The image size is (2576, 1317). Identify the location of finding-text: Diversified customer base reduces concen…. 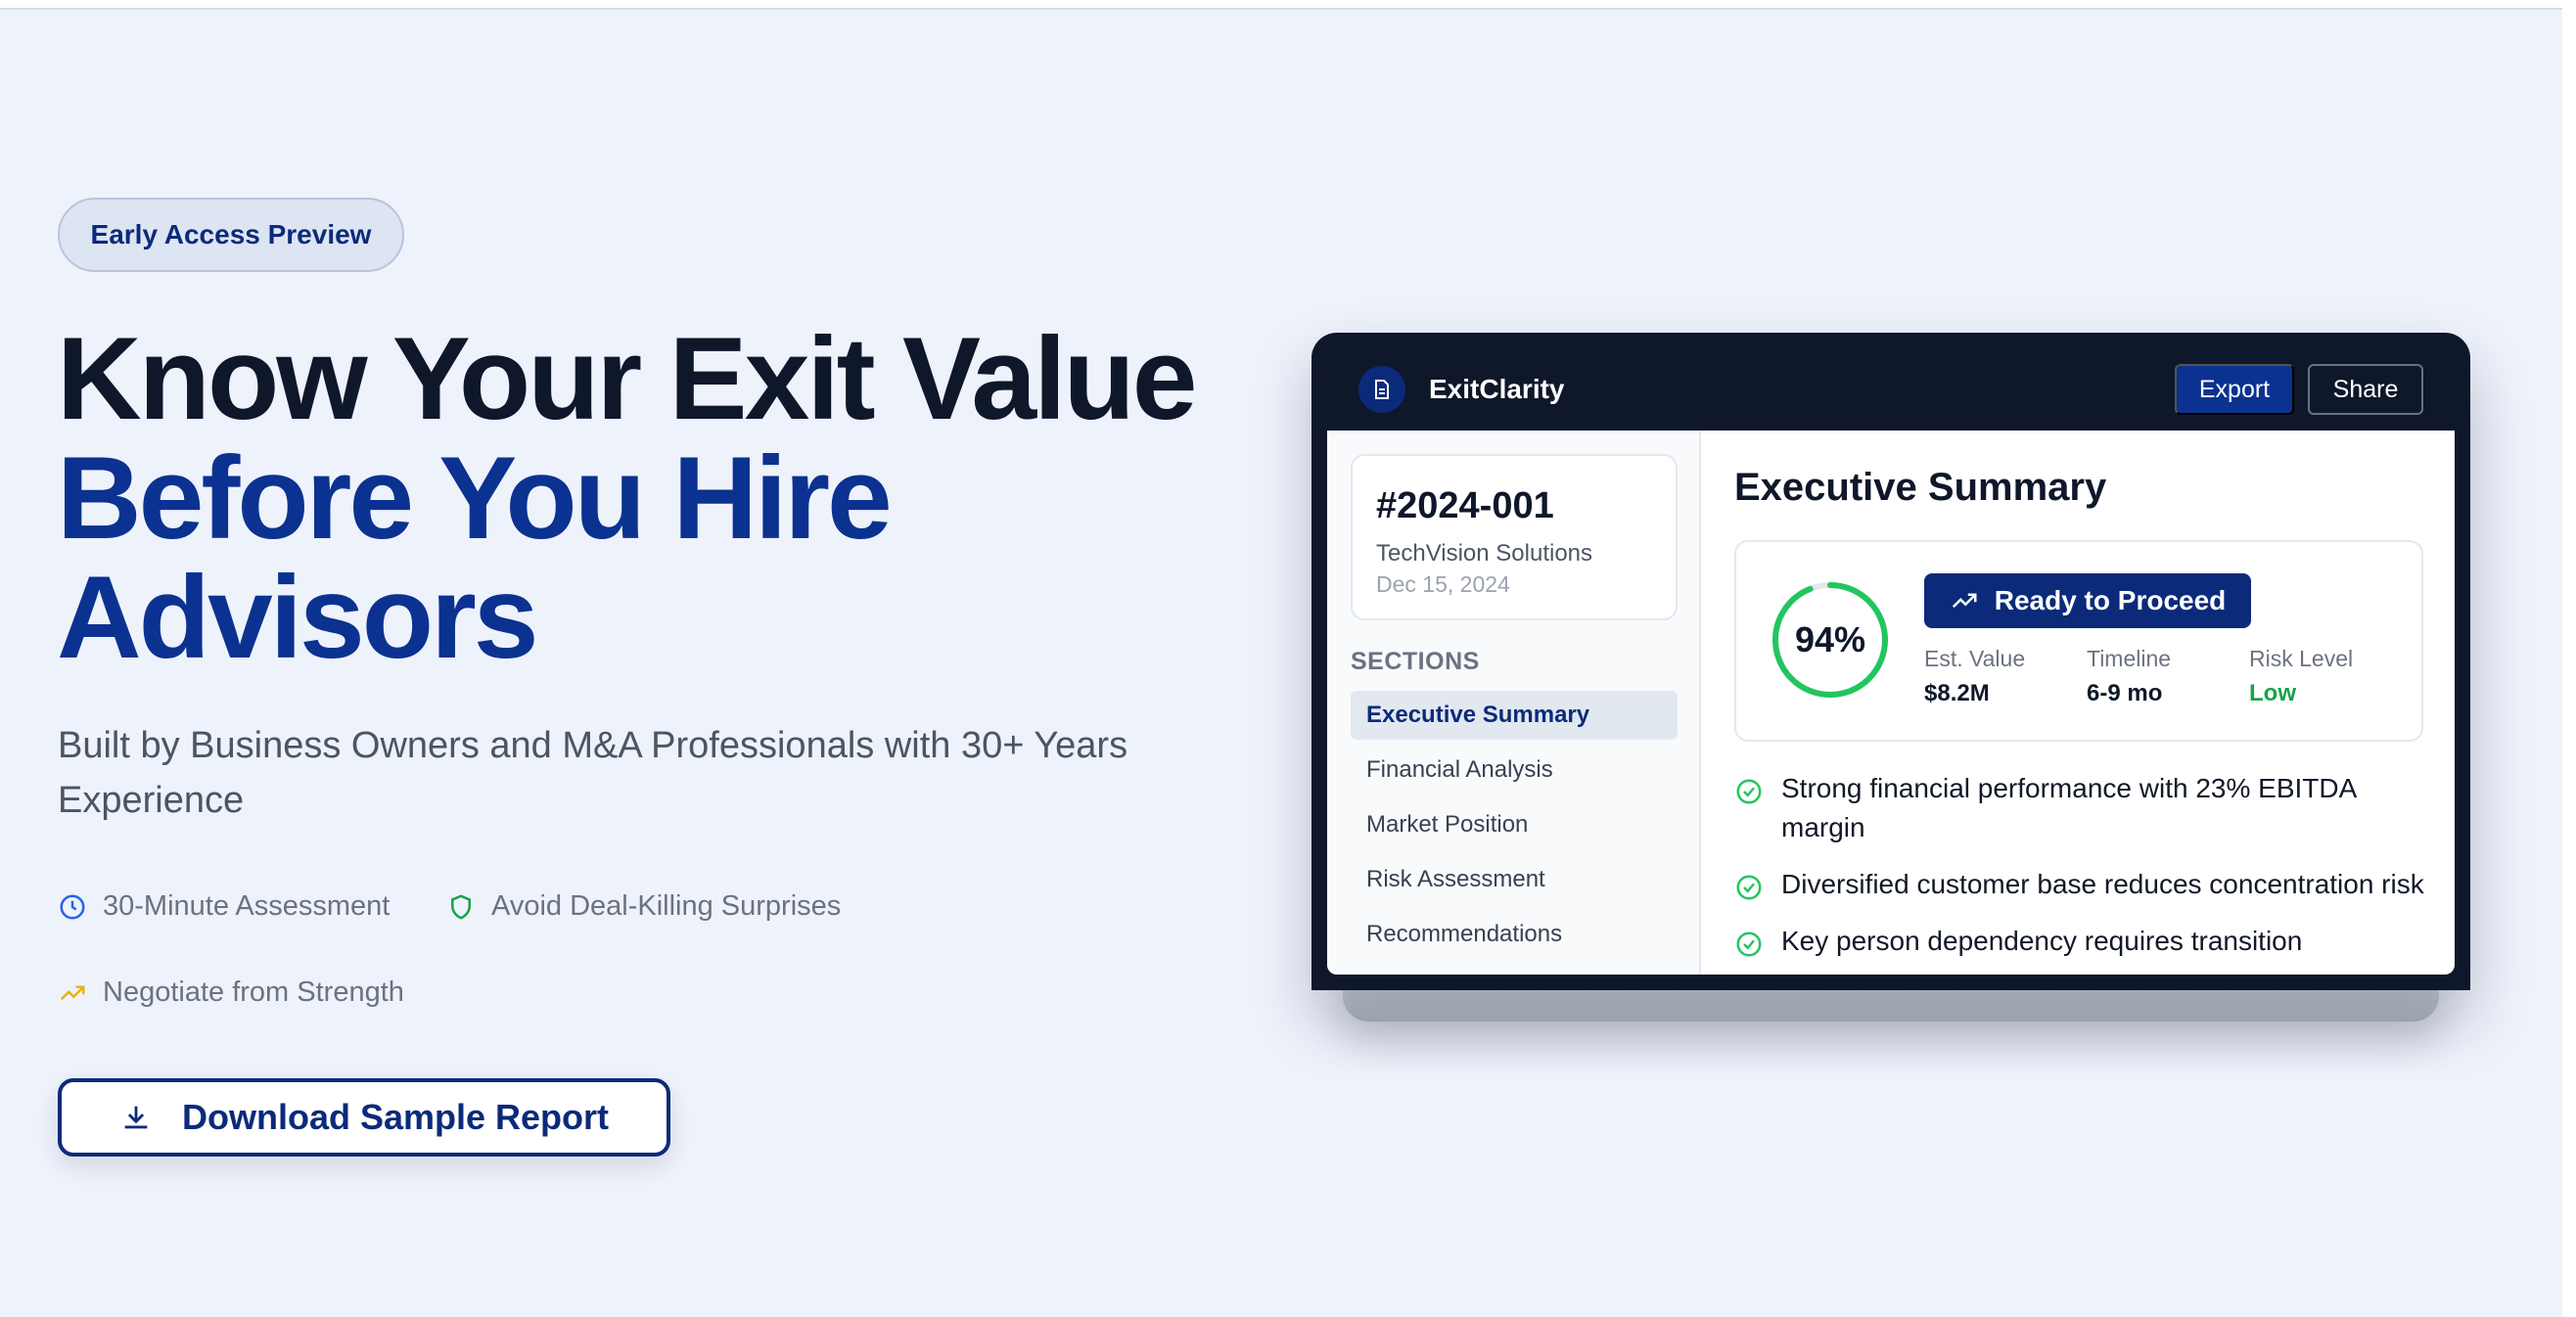
(2102, 884).